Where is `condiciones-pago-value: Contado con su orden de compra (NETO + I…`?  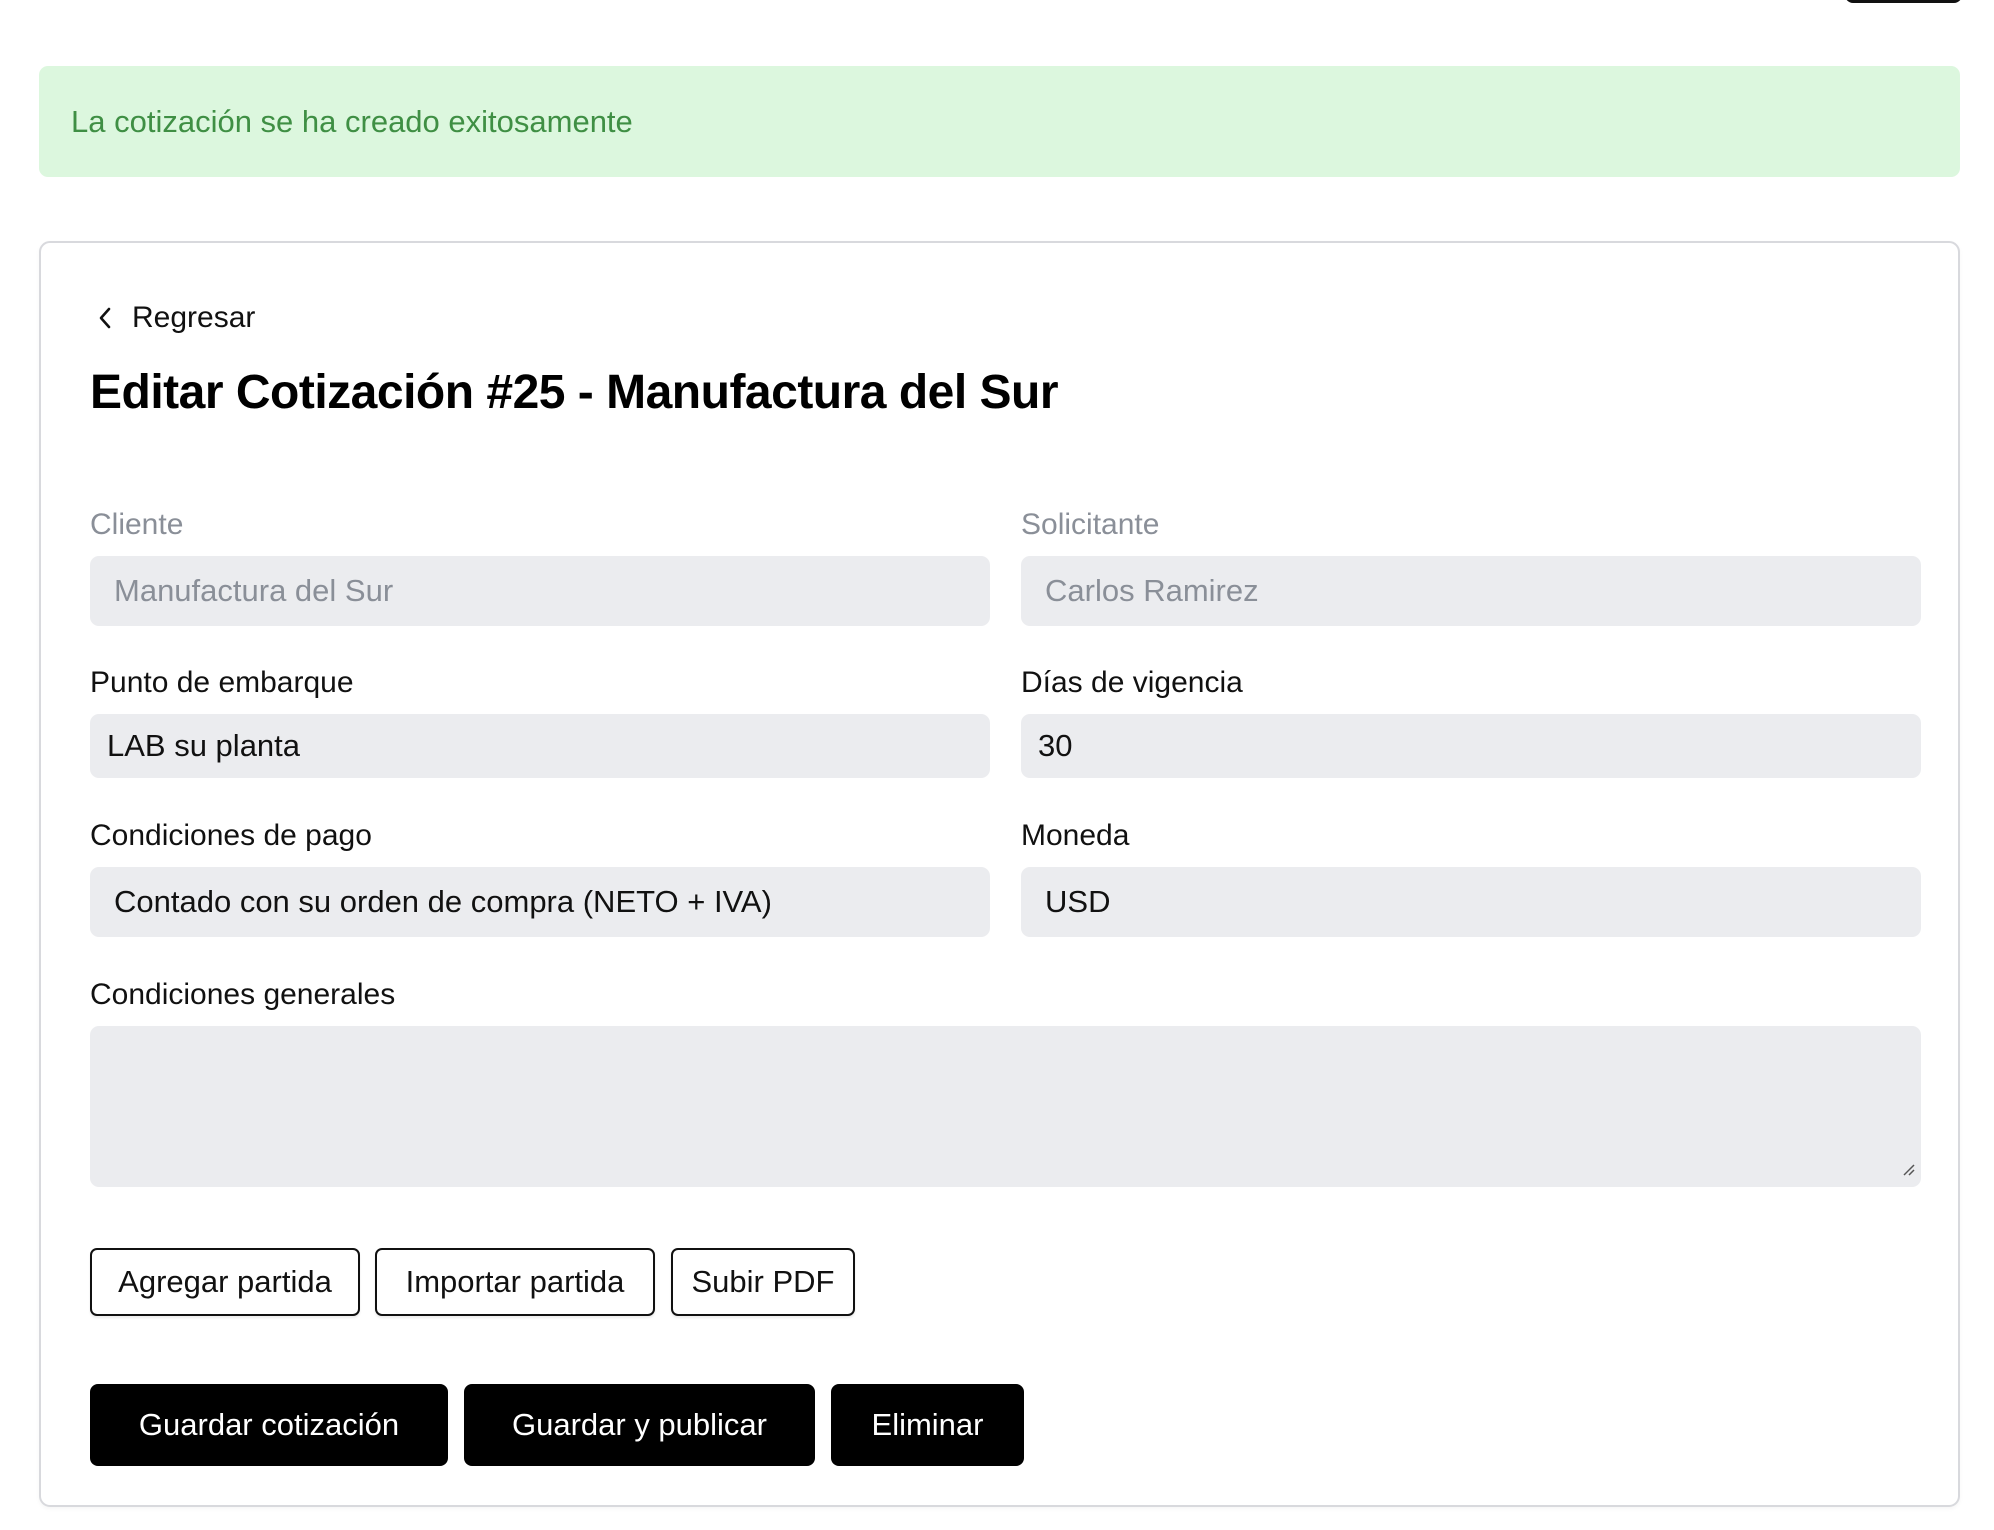 condiciones-pago-value: Contado con su orden de compra (NETO + I… is located at coordinates (443, 901).